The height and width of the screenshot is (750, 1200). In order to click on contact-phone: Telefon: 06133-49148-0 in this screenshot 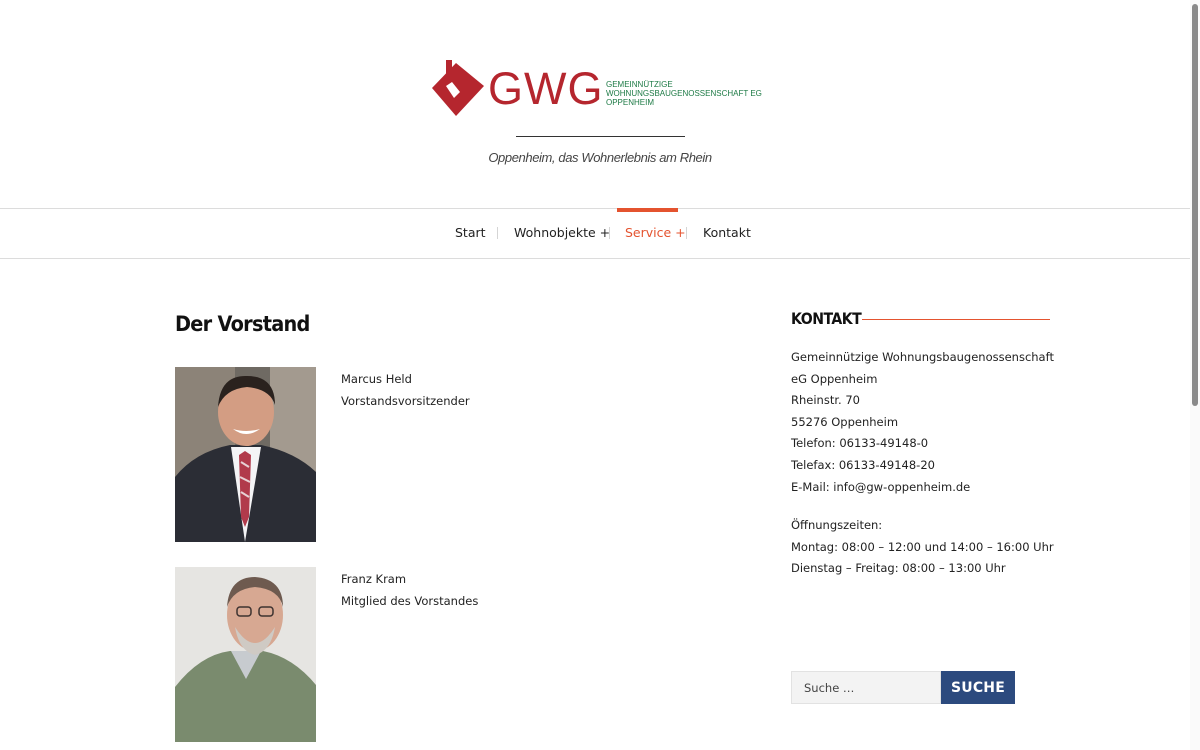, I will do `click(860, 443)`.